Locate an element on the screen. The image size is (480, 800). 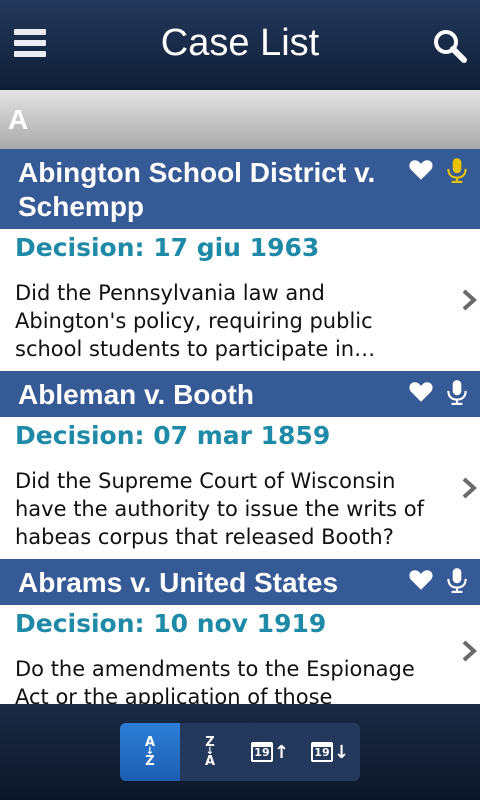
case-title: Abrams v. United States is located at coordinates (178, 582).